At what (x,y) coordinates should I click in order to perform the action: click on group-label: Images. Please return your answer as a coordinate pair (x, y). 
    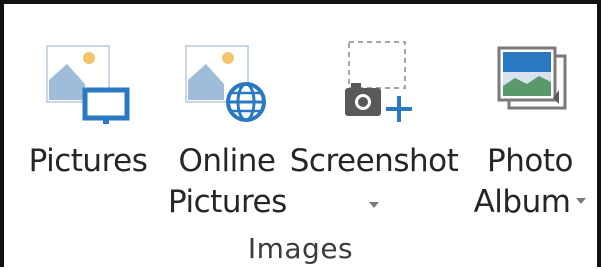
    Looking at the image, I should click on (300, 248).